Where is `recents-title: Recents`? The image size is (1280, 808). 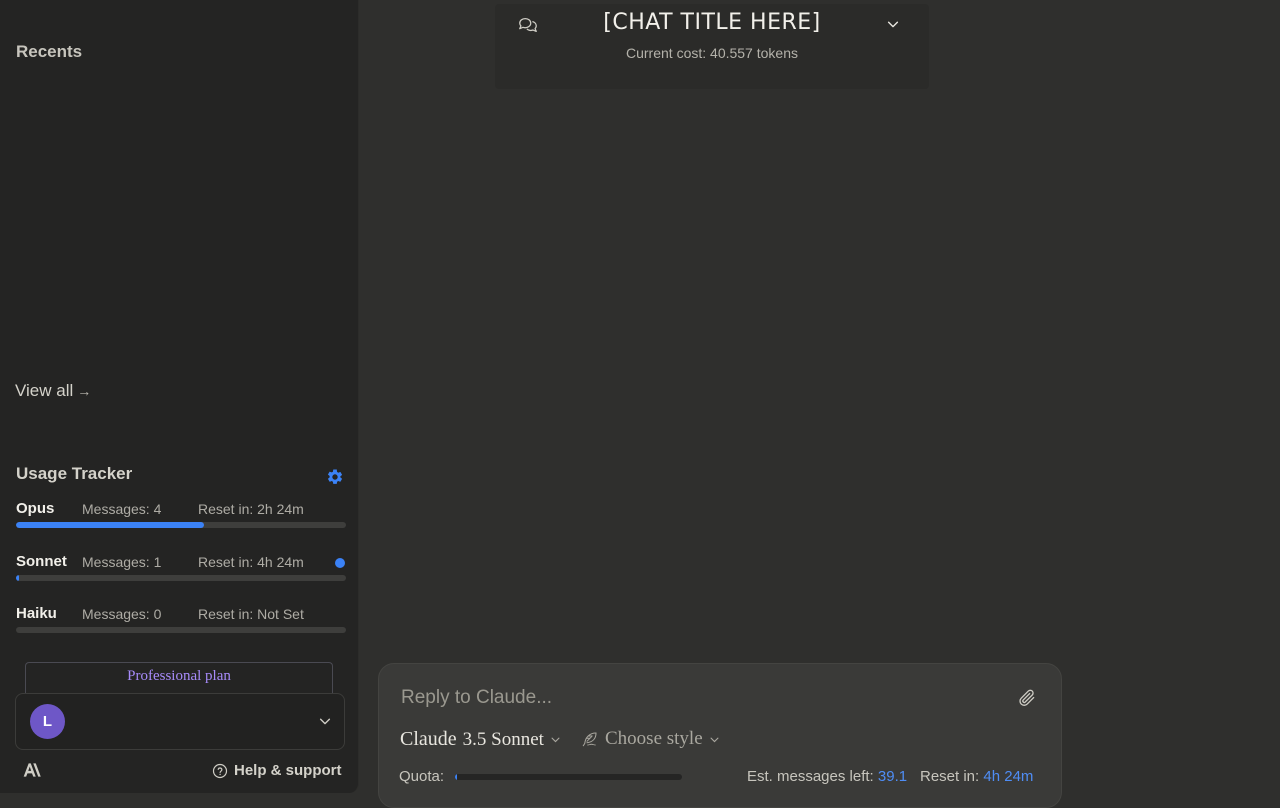 recents-title: Recents is located at coordinates (49, 51).